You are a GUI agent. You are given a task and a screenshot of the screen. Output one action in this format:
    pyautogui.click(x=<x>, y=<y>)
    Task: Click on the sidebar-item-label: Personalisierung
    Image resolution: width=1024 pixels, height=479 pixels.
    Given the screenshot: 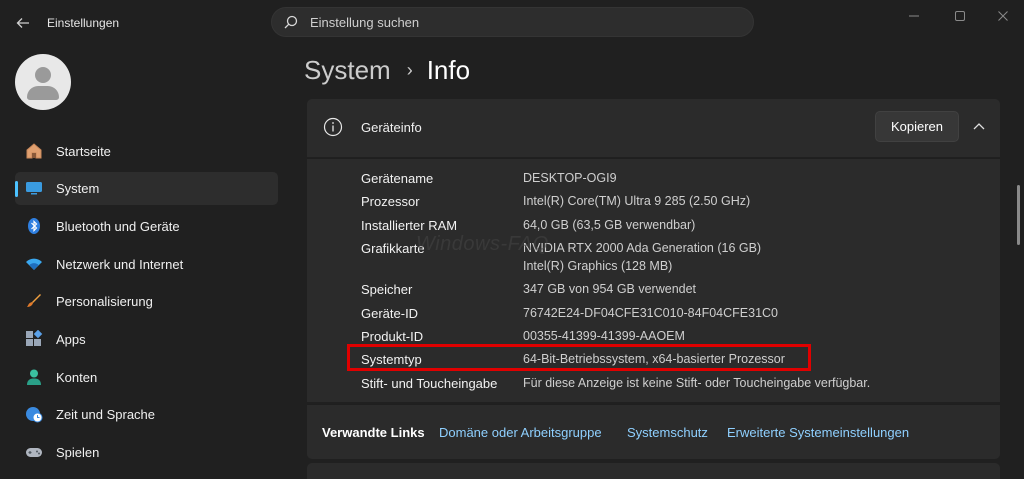 What is the action you would take?
    pyautogui.click(x=104, y=301)
    